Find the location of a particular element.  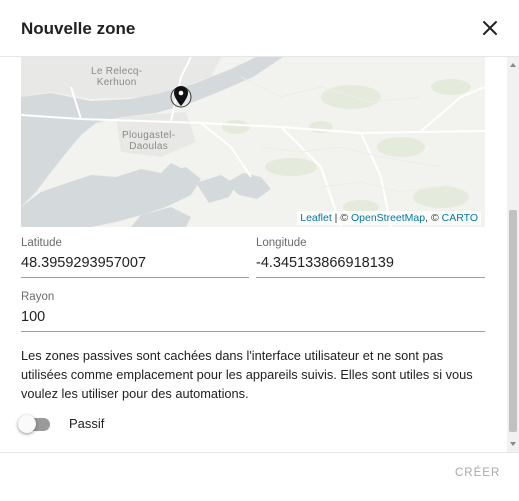

scrollbar is located at coordinates (513, 254).